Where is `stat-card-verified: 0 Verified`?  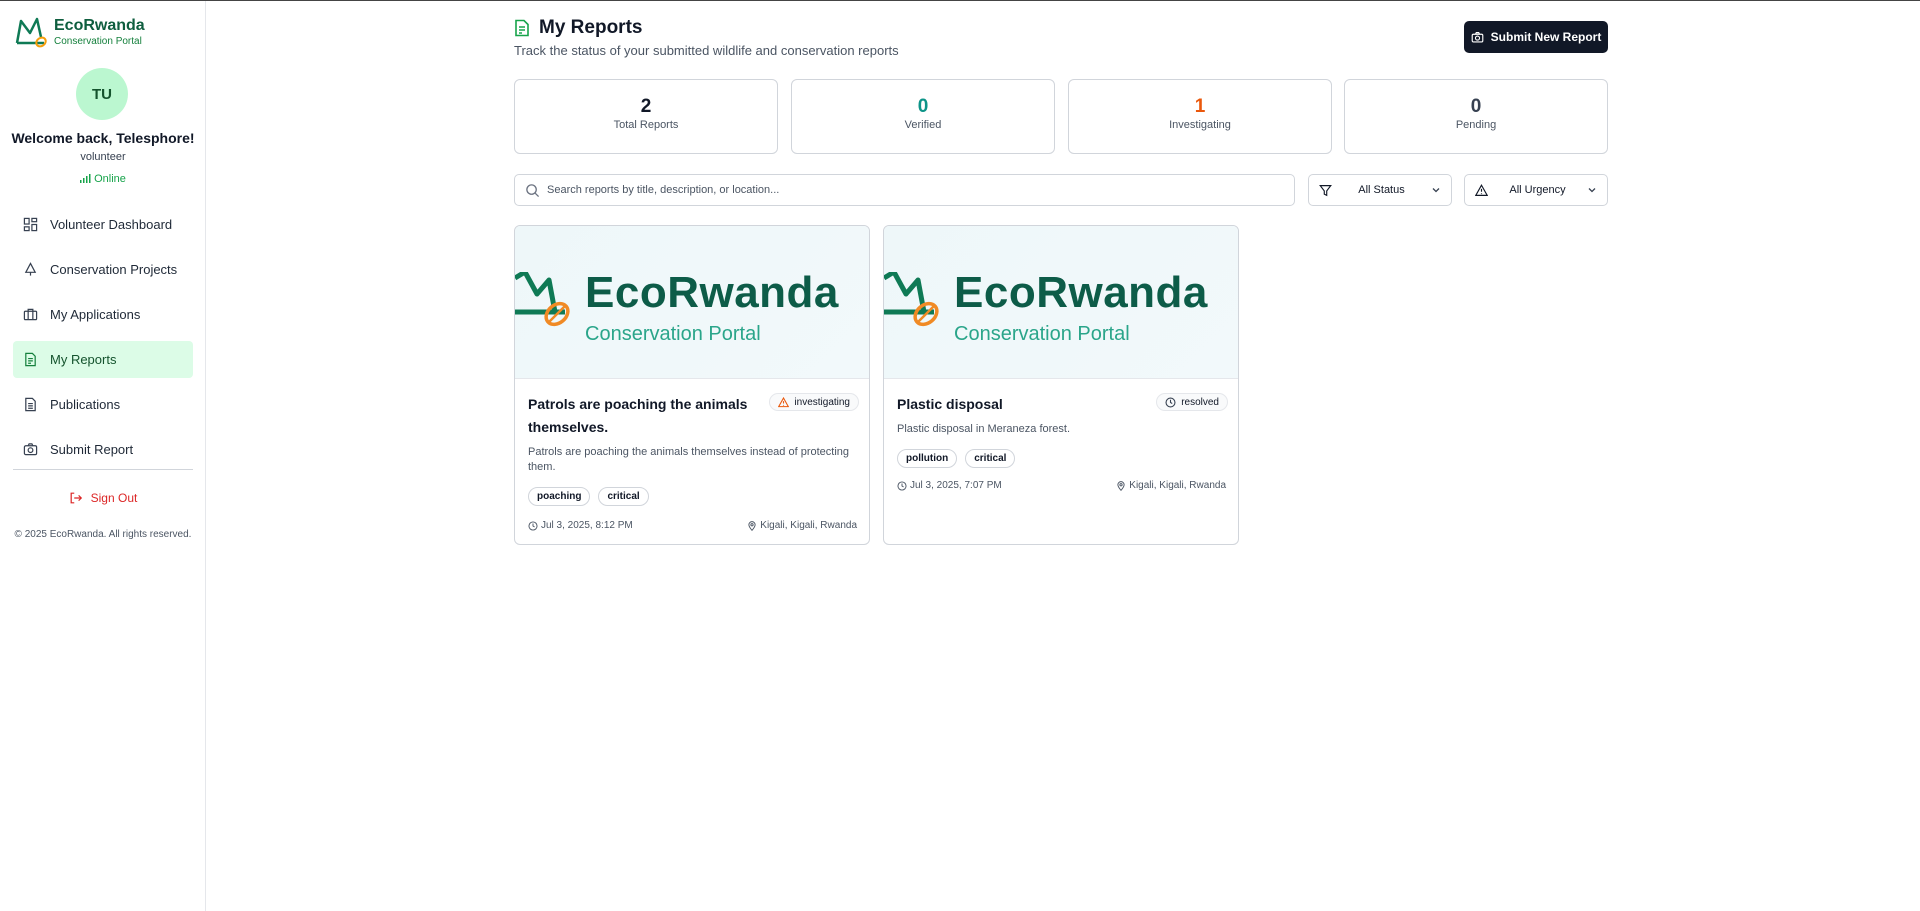
stat-card-verified: 0 Verified is located at coordinates (923, 116).